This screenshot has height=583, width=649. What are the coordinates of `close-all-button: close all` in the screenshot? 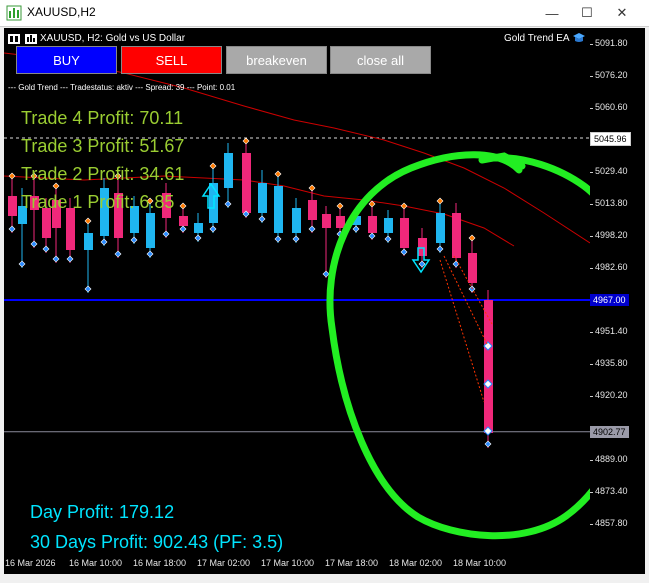 It's located at (380, 60).